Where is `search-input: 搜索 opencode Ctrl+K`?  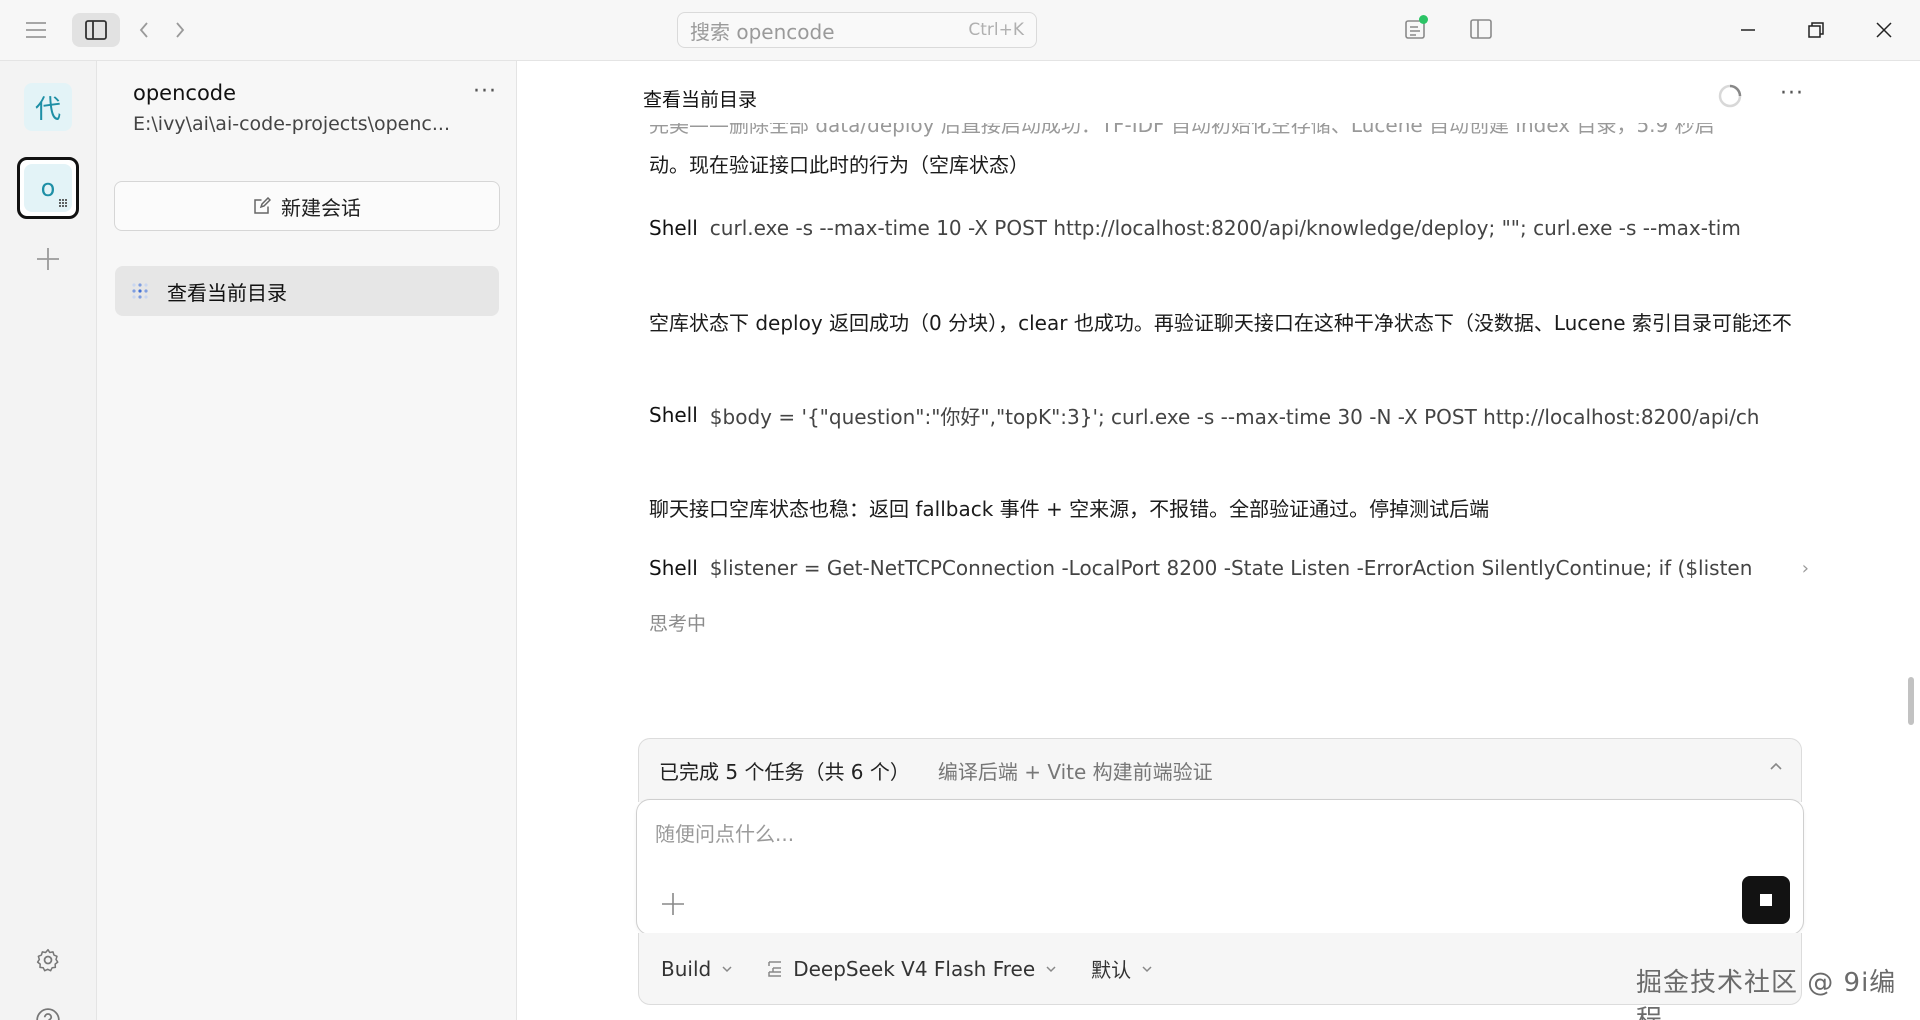
search-input: 搜索 opencode Ctrl+K is located at coordinates (857, 30).